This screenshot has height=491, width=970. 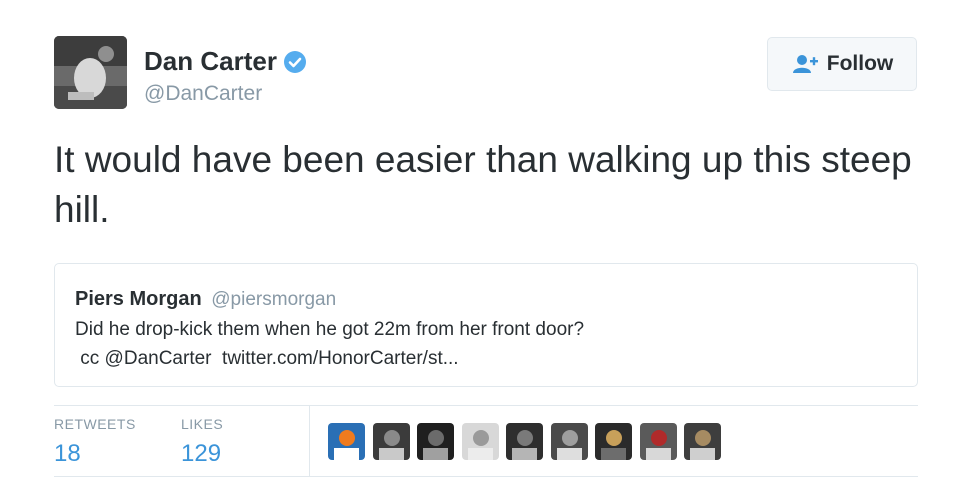 I want to click on likes-stat: LIKES 129, so click(x=202, y=442).